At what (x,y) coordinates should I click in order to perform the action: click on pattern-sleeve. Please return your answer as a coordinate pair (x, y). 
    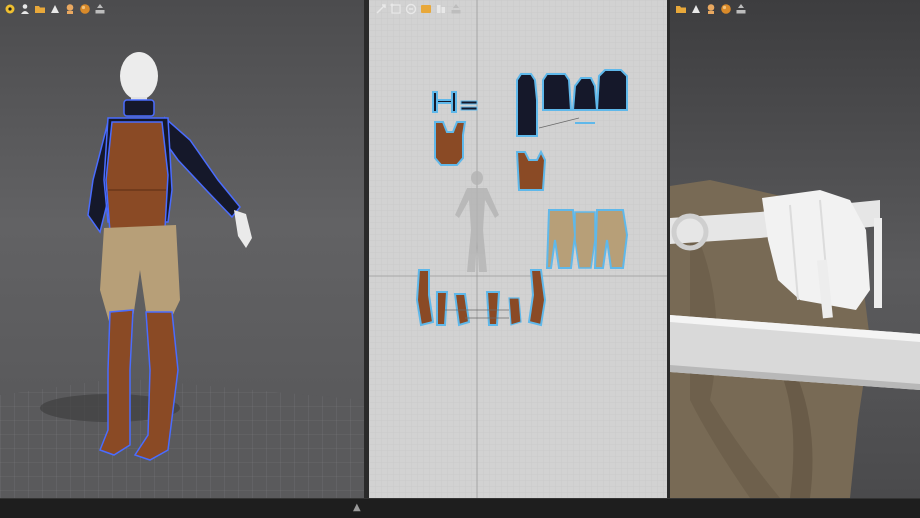
    Looking at the image, I should click on (527, 105).